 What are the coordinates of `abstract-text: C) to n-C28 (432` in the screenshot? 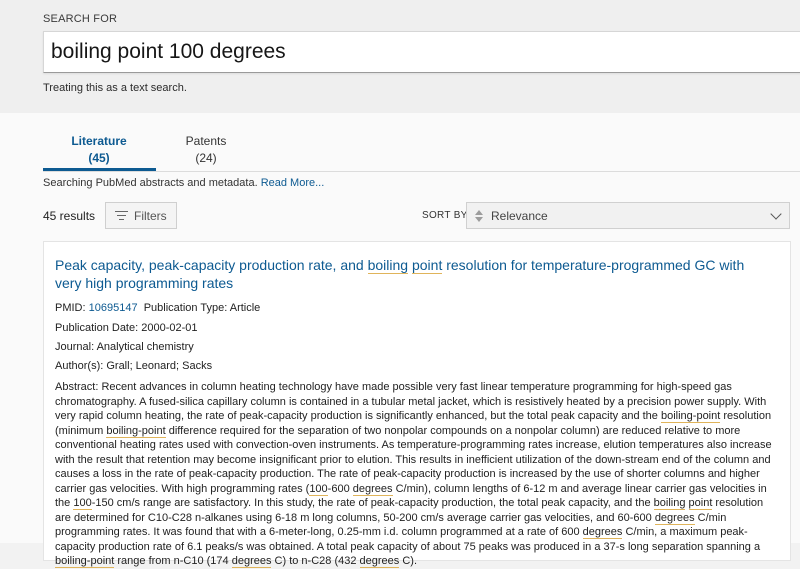 It's located at (315, 561).